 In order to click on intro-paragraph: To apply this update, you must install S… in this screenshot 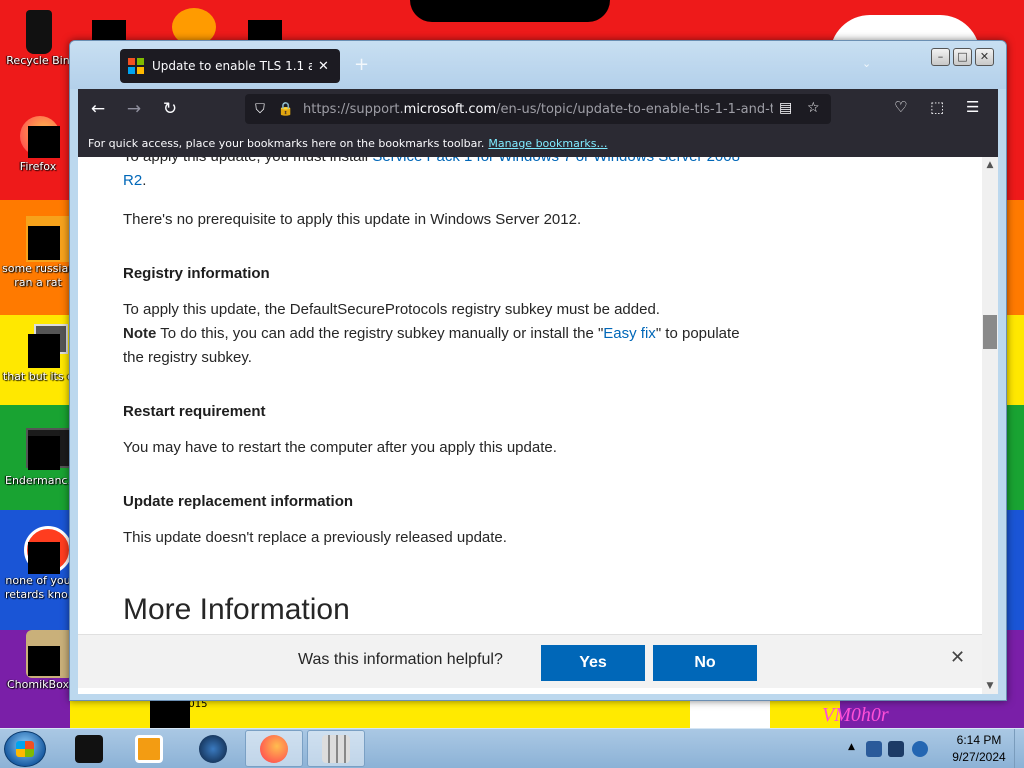, I will do `click(433, 175)`.